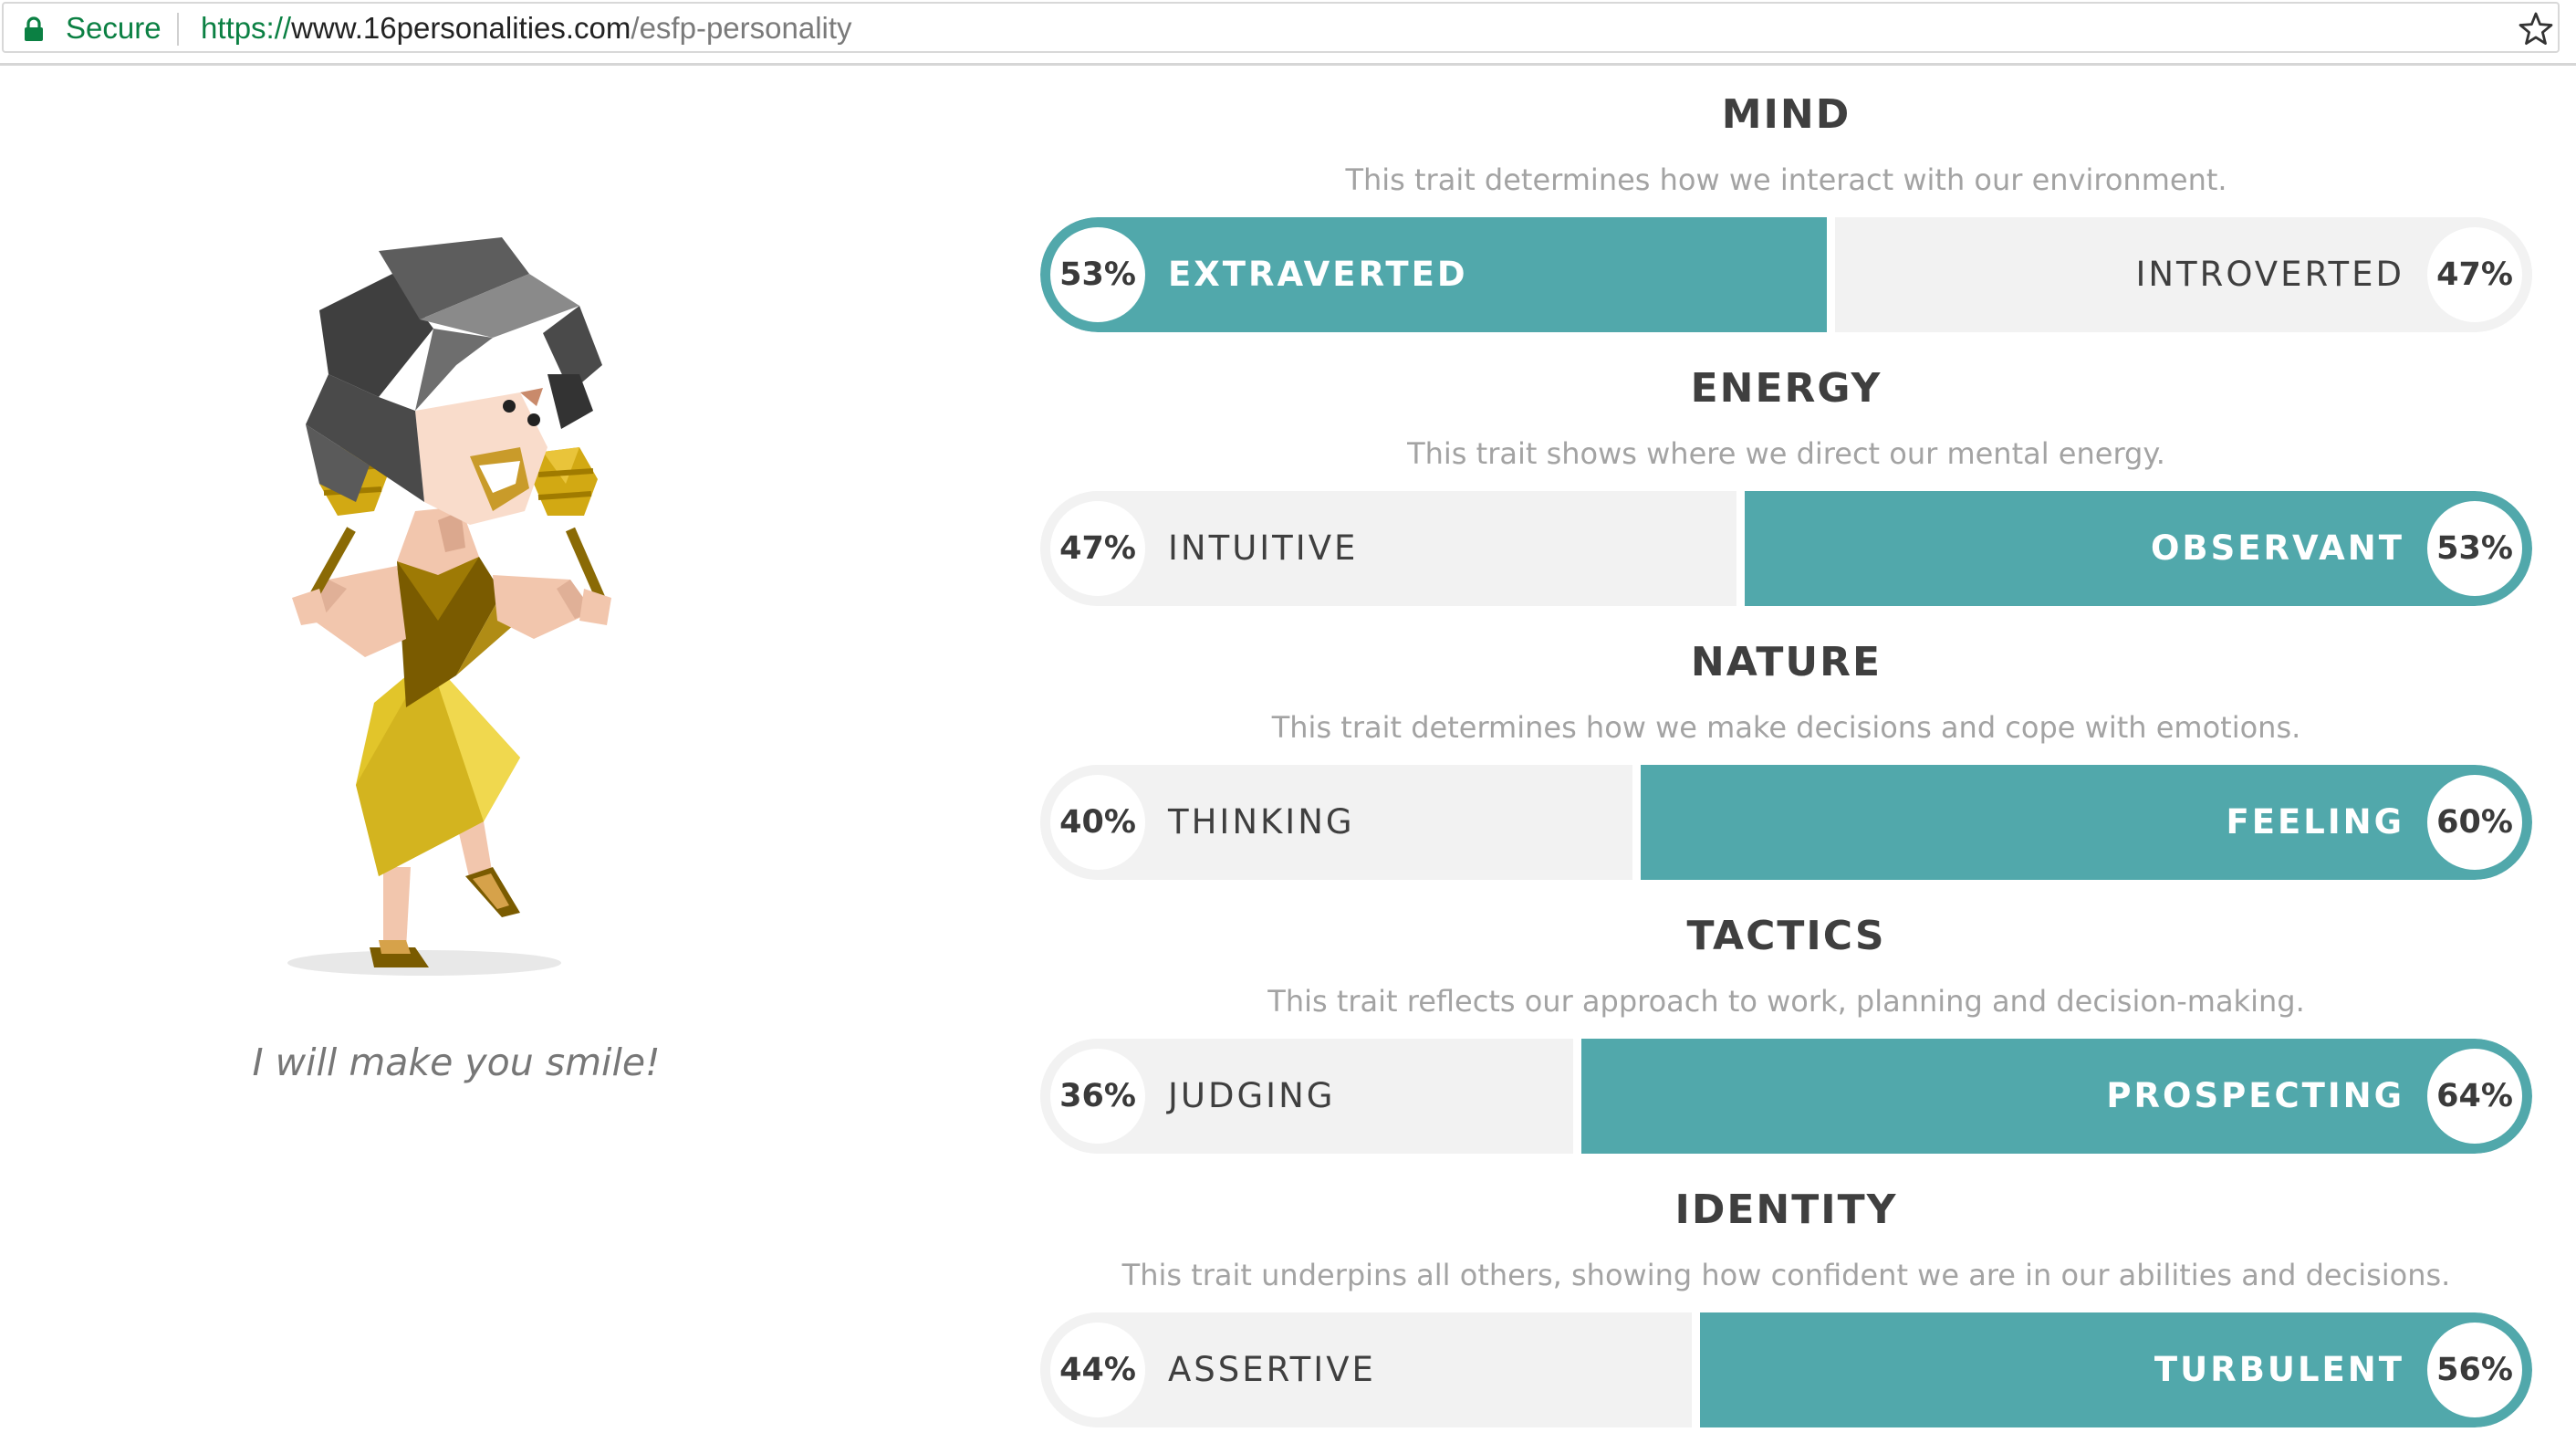 Image resolution: width=2576 pixels, height=1443 pixels. What do you see at coordinates (246, 28) in the screenshot?
I see `url-scheme: https://` at bounding box center [246, 28].